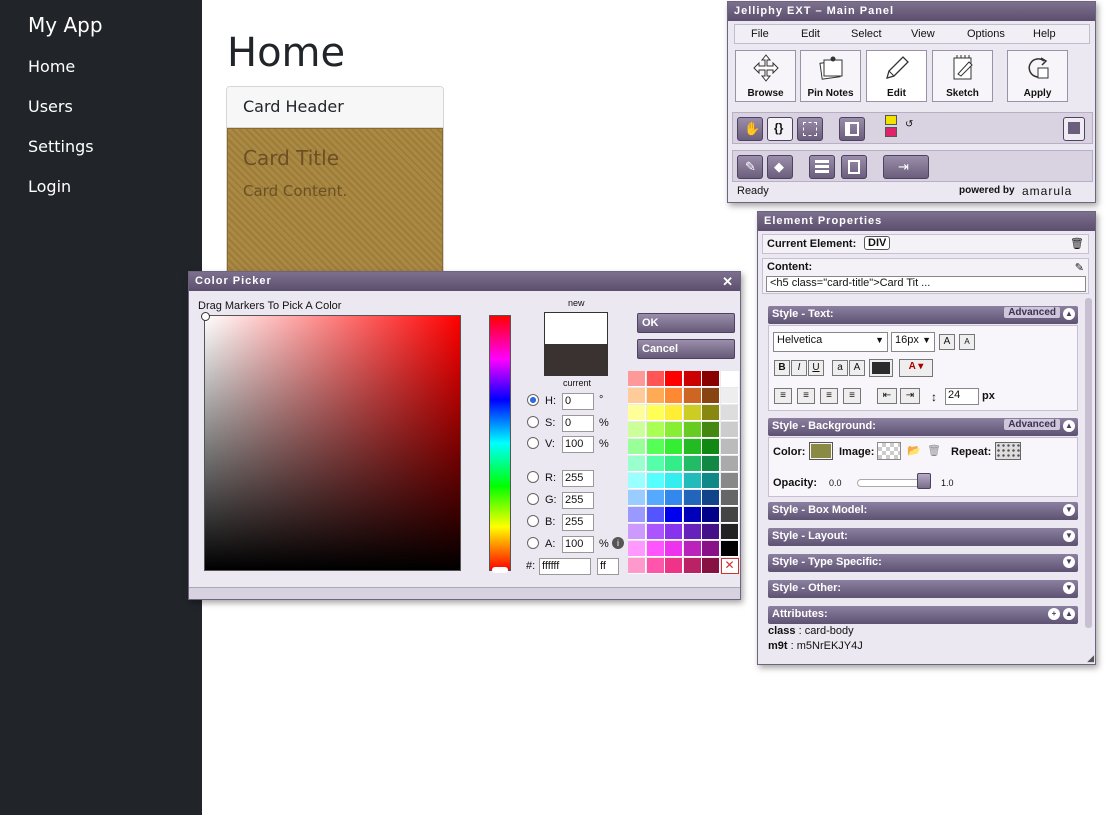 The width and height of the screenshot is (1113, 815). Describe the element at coordinates (49, 186) in the screenshot. I see `sidebar-item-login: Login` at that location.